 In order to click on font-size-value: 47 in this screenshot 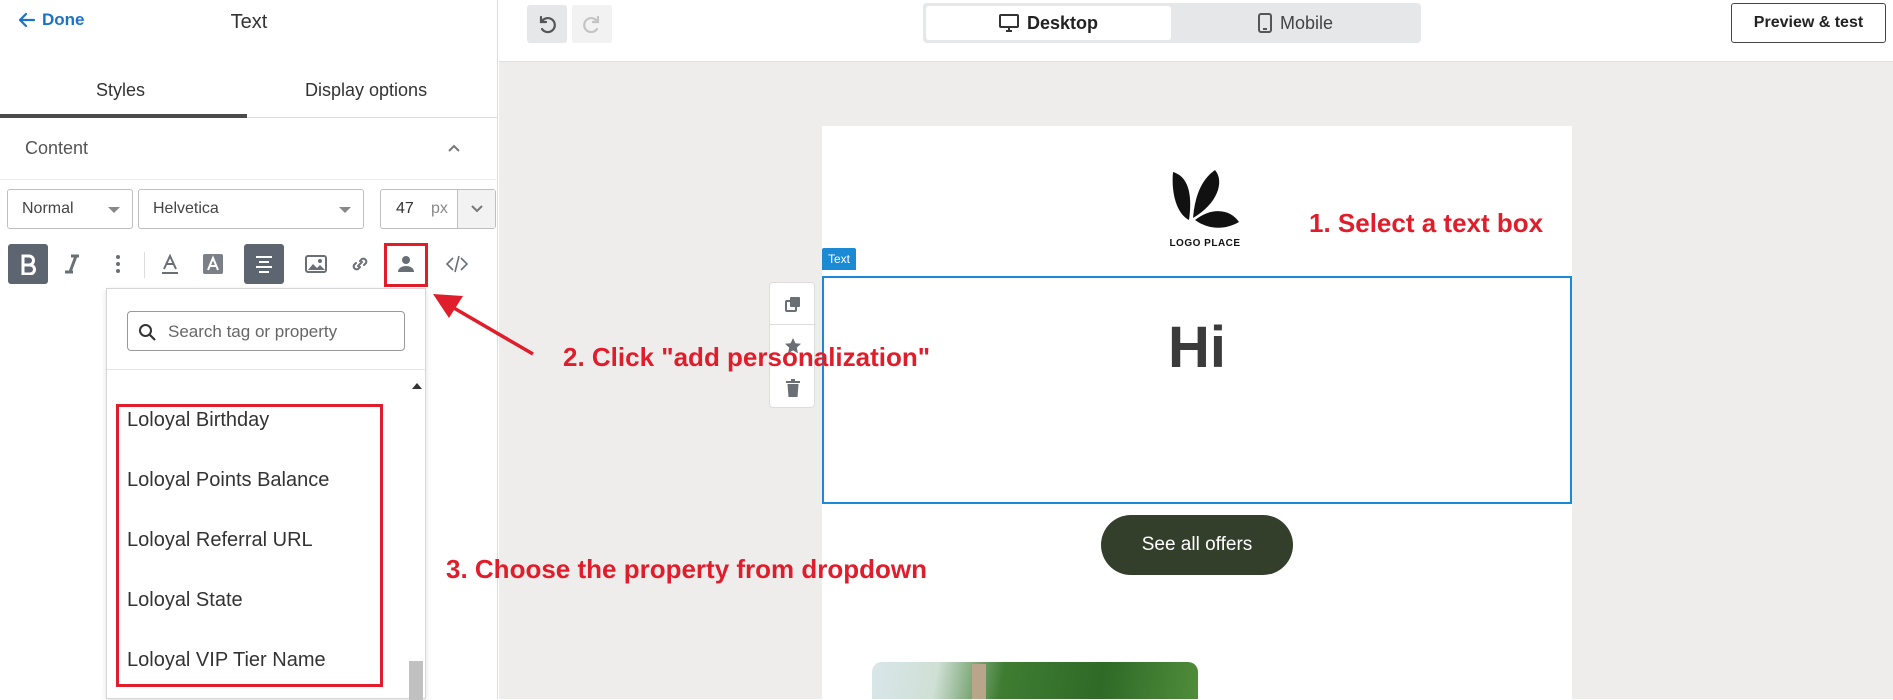, I will do `click(405, 209)`.